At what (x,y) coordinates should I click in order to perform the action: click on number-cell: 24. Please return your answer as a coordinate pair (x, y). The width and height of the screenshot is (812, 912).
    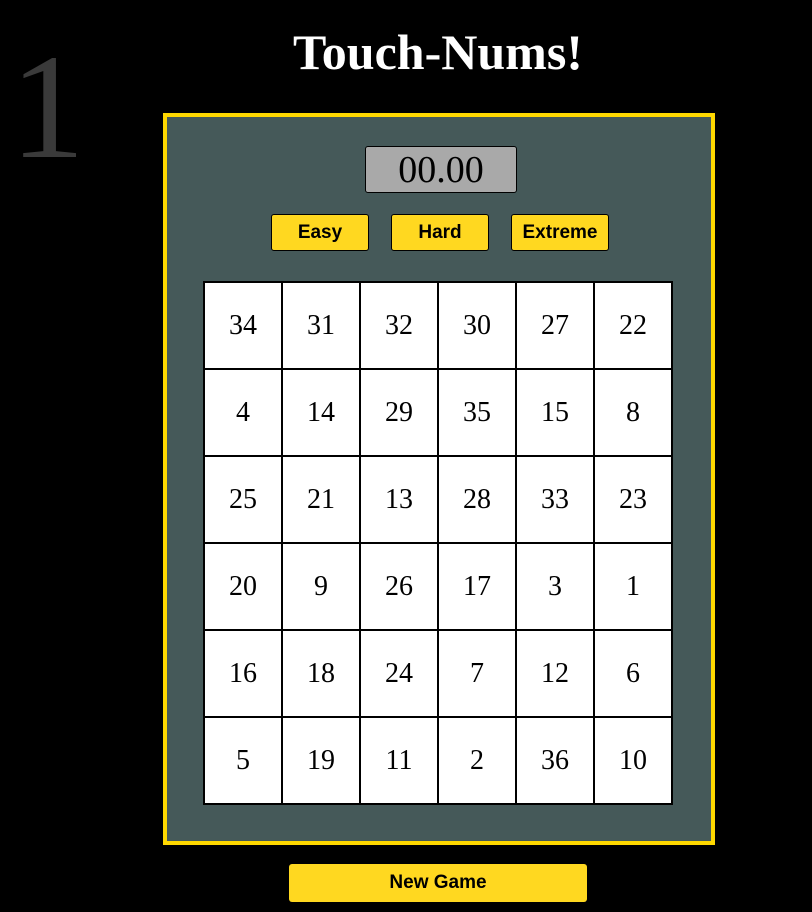
    Looking at the image, I should click on (399, 673).